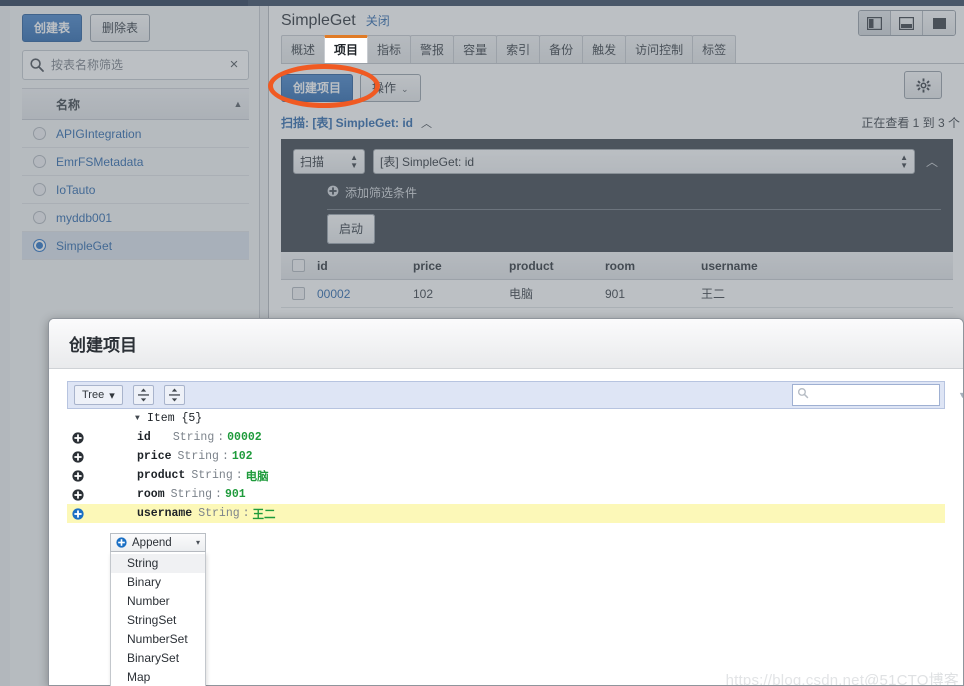  I want to click on tab-metrics: 指标, so click(389, 49).